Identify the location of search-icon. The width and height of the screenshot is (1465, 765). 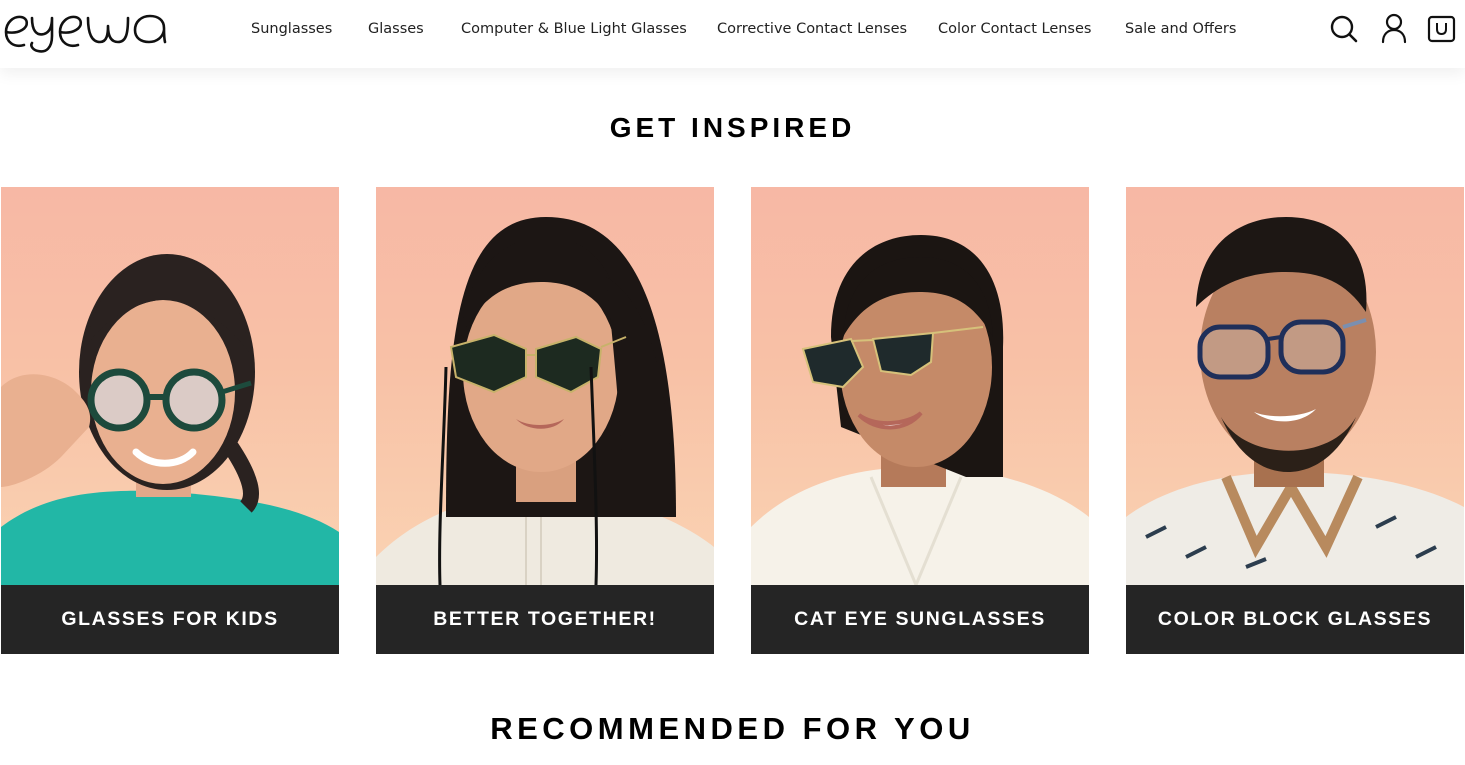
(1344, 29).